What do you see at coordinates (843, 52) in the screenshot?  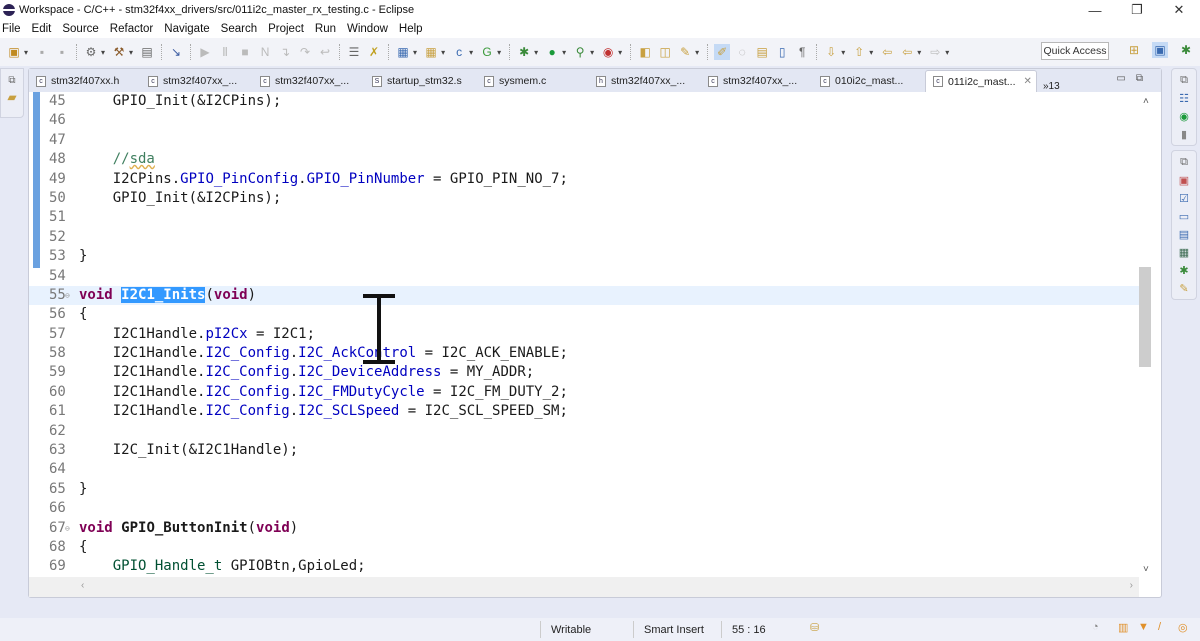 I see `next-annotation-dropdown: ▾` at bounding box center [843, 52].